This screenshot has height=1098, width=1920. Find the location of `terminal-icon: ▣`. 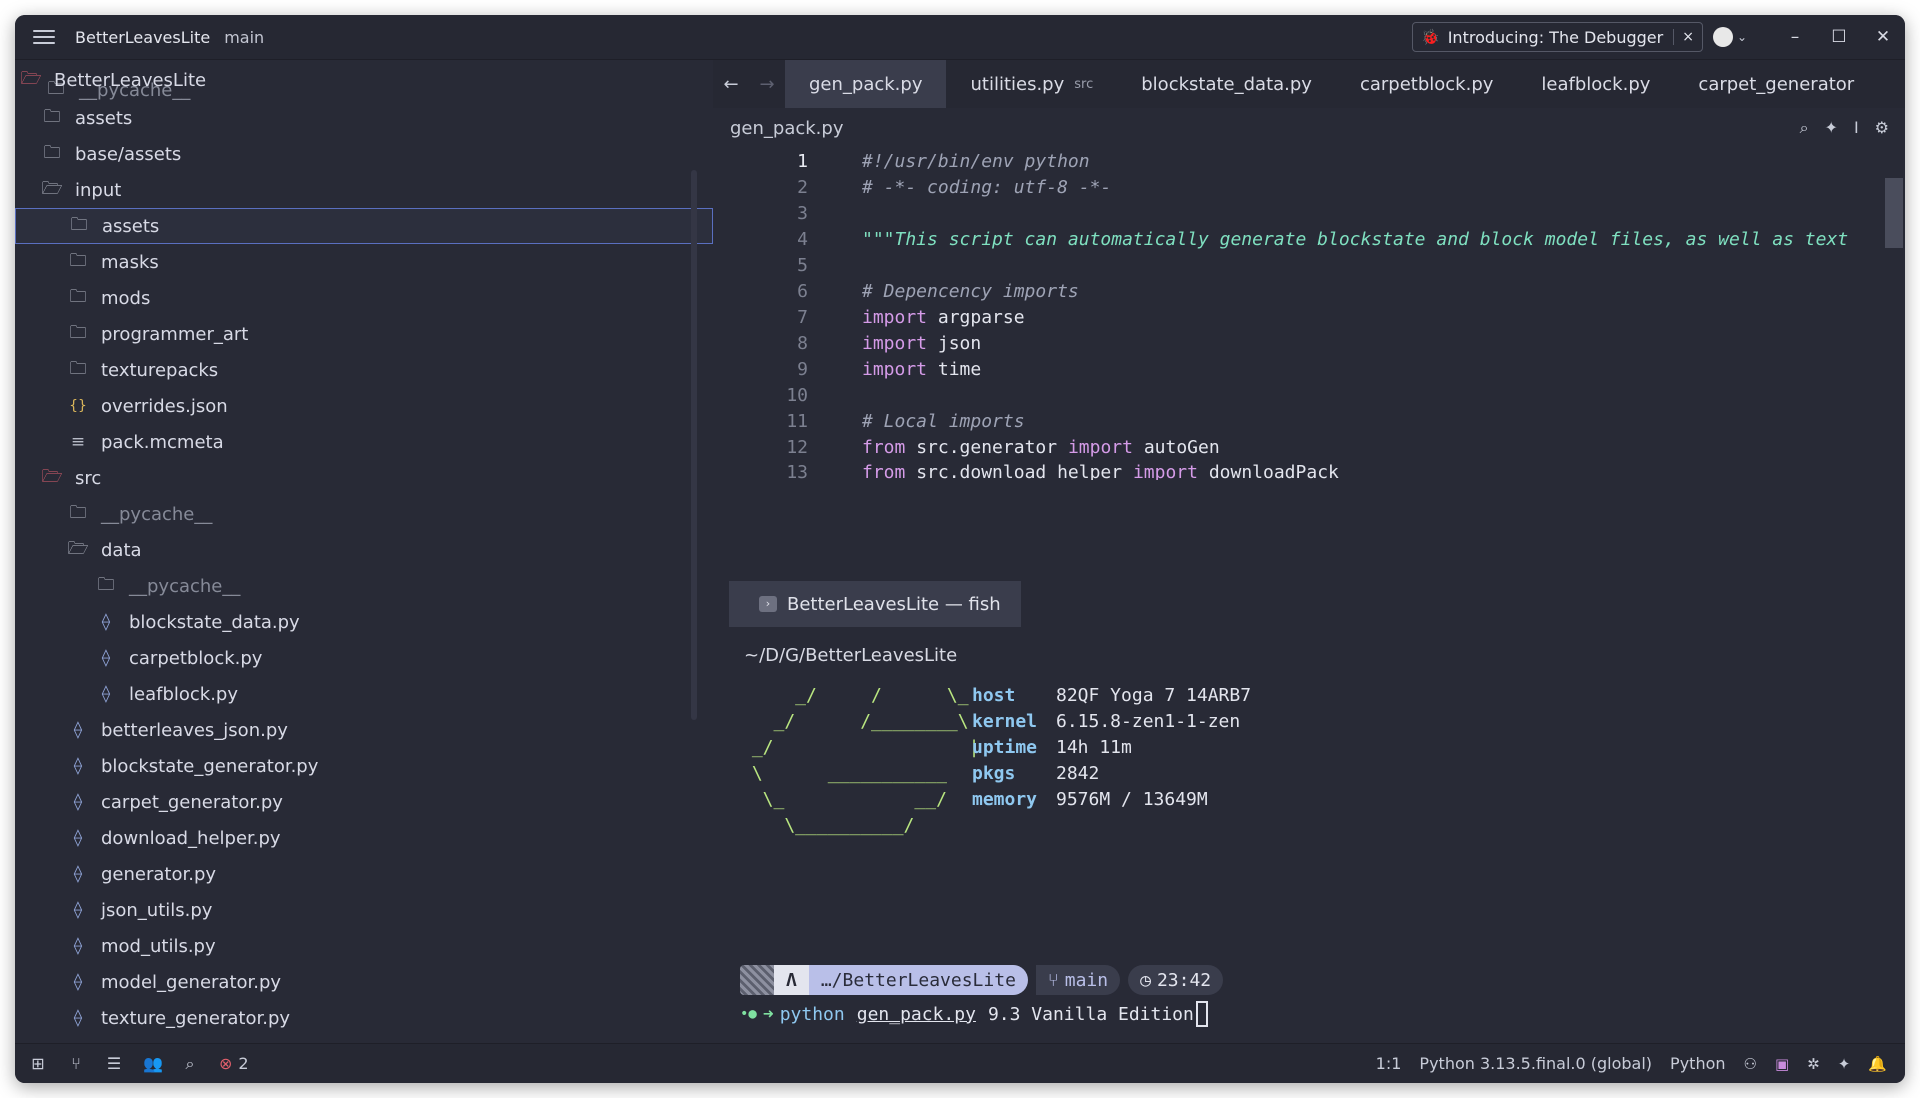

terminal-icon: ▣ is located at coordinates (1782, 1064).